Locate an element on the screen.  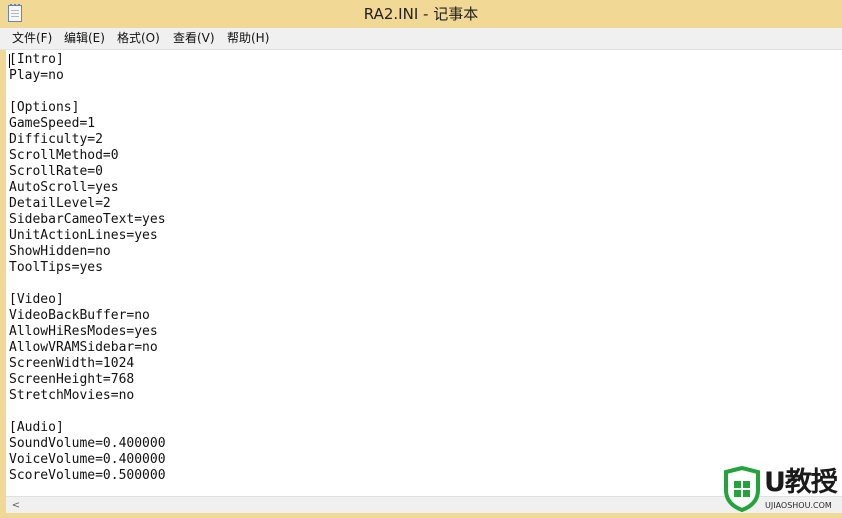
menu-file: 文件(F) is located at coordinates (32, 38).